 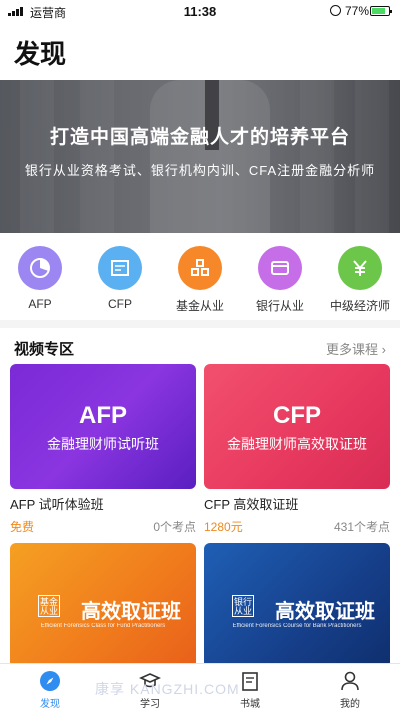 What do you see at coordinates (120, 304) in the screenshot?
I see `category-label: CFP` at bounding box center [120, 304].